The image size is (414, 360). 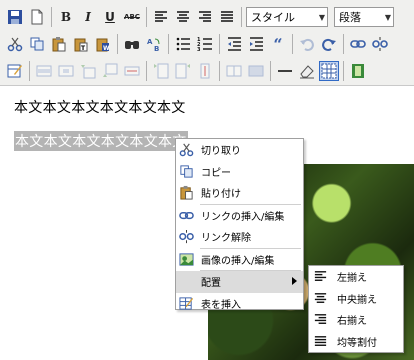 What do you see at coordinates (183, 71) in the screenshot?
I see `insert-col-after-icon` at bounding box center [183, 71].